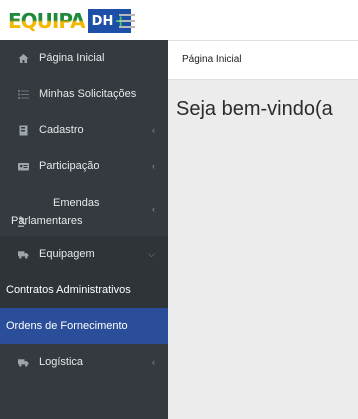 The height and width of the screenshot is (419, 358). Describe the element at coordinates (23, 130) in the screenshot. I see `book-icon` at that location.